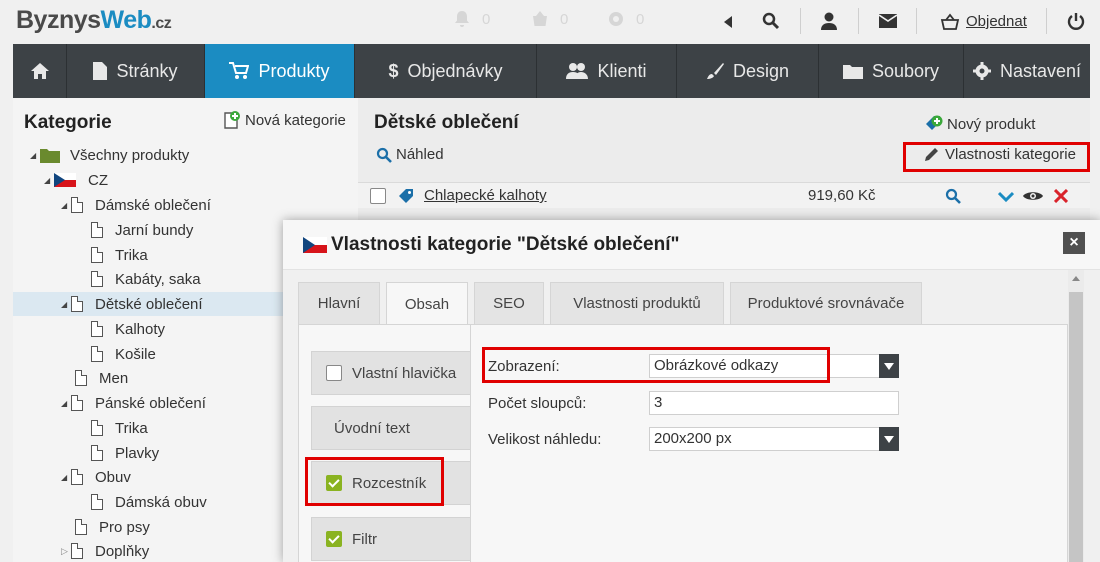 The width and height of the screenshot is (1100, 562). I want to click on dollar-icon: $, so click(393, 70).